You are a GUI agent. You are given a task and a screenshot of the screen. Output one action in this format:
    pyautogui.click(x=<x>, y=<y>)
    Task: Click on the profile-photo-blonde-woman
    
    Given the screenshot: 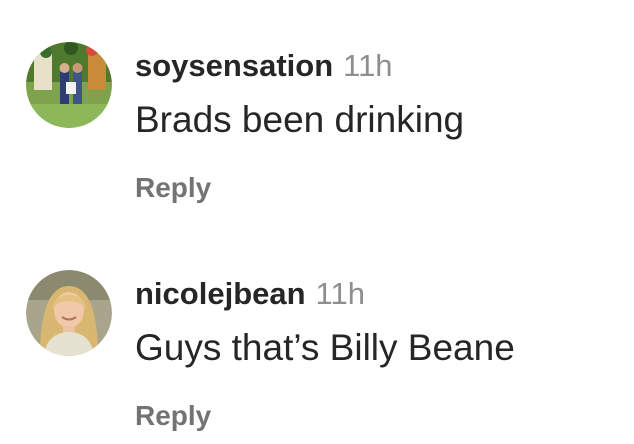 What is the action you would take?
    pyautogui.click(x=69, y=313)
    